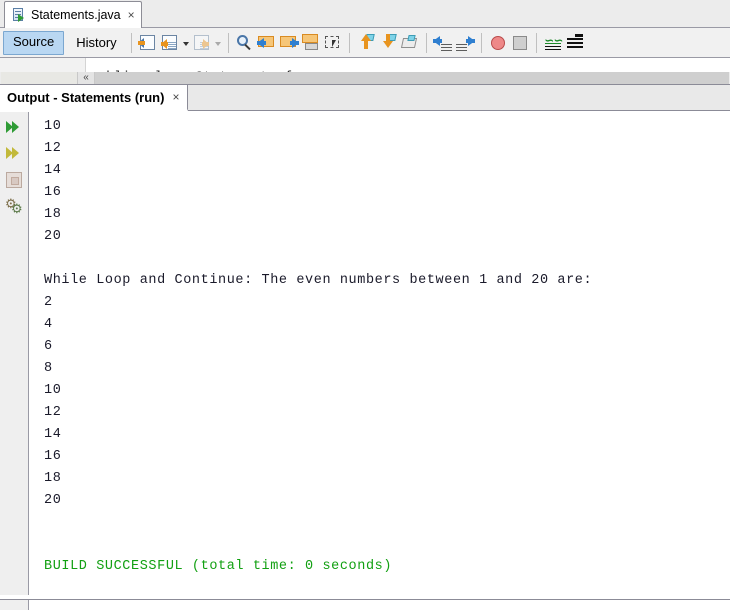 Image resolution: width=730 pixels, height=610 pixels. I want to click on horizontal-scrollbar-track, so click(412, 78).